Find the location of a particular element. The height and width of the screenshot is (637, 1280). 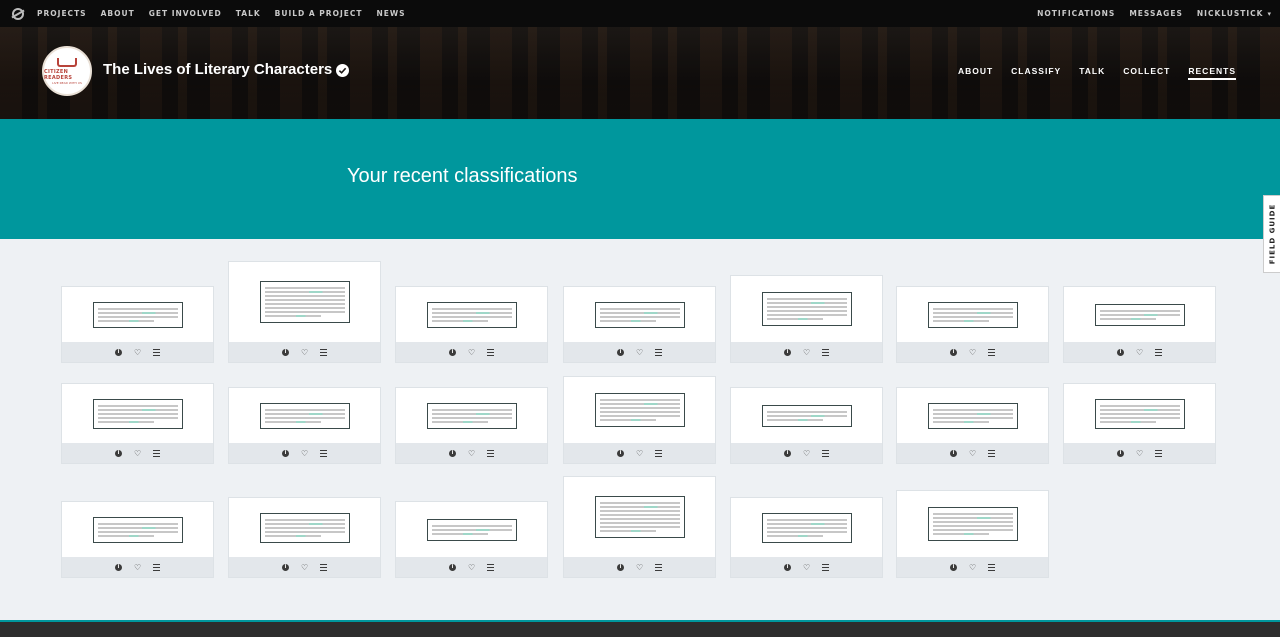

messages-link: MESSAGES is located at coordinates (1156, 13).